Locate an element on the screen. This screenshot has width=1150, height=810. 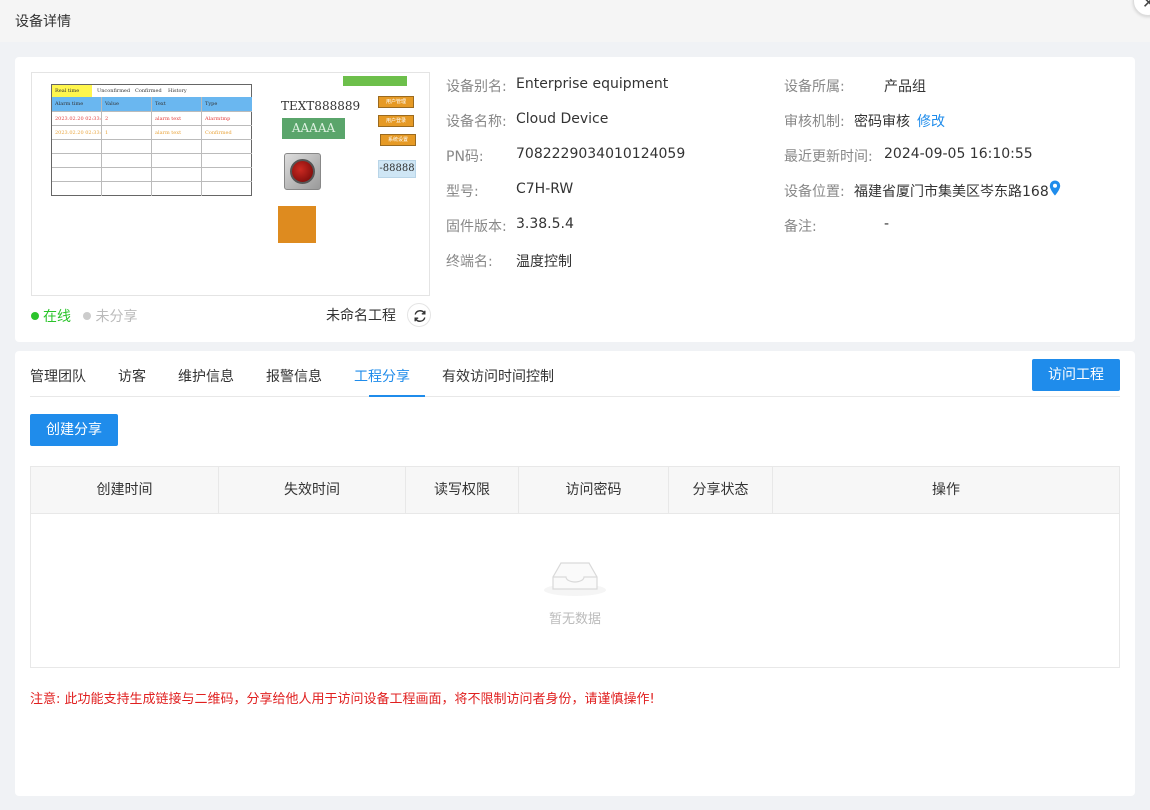
column-header: 访问密码 is located at coordinates (594, 490).